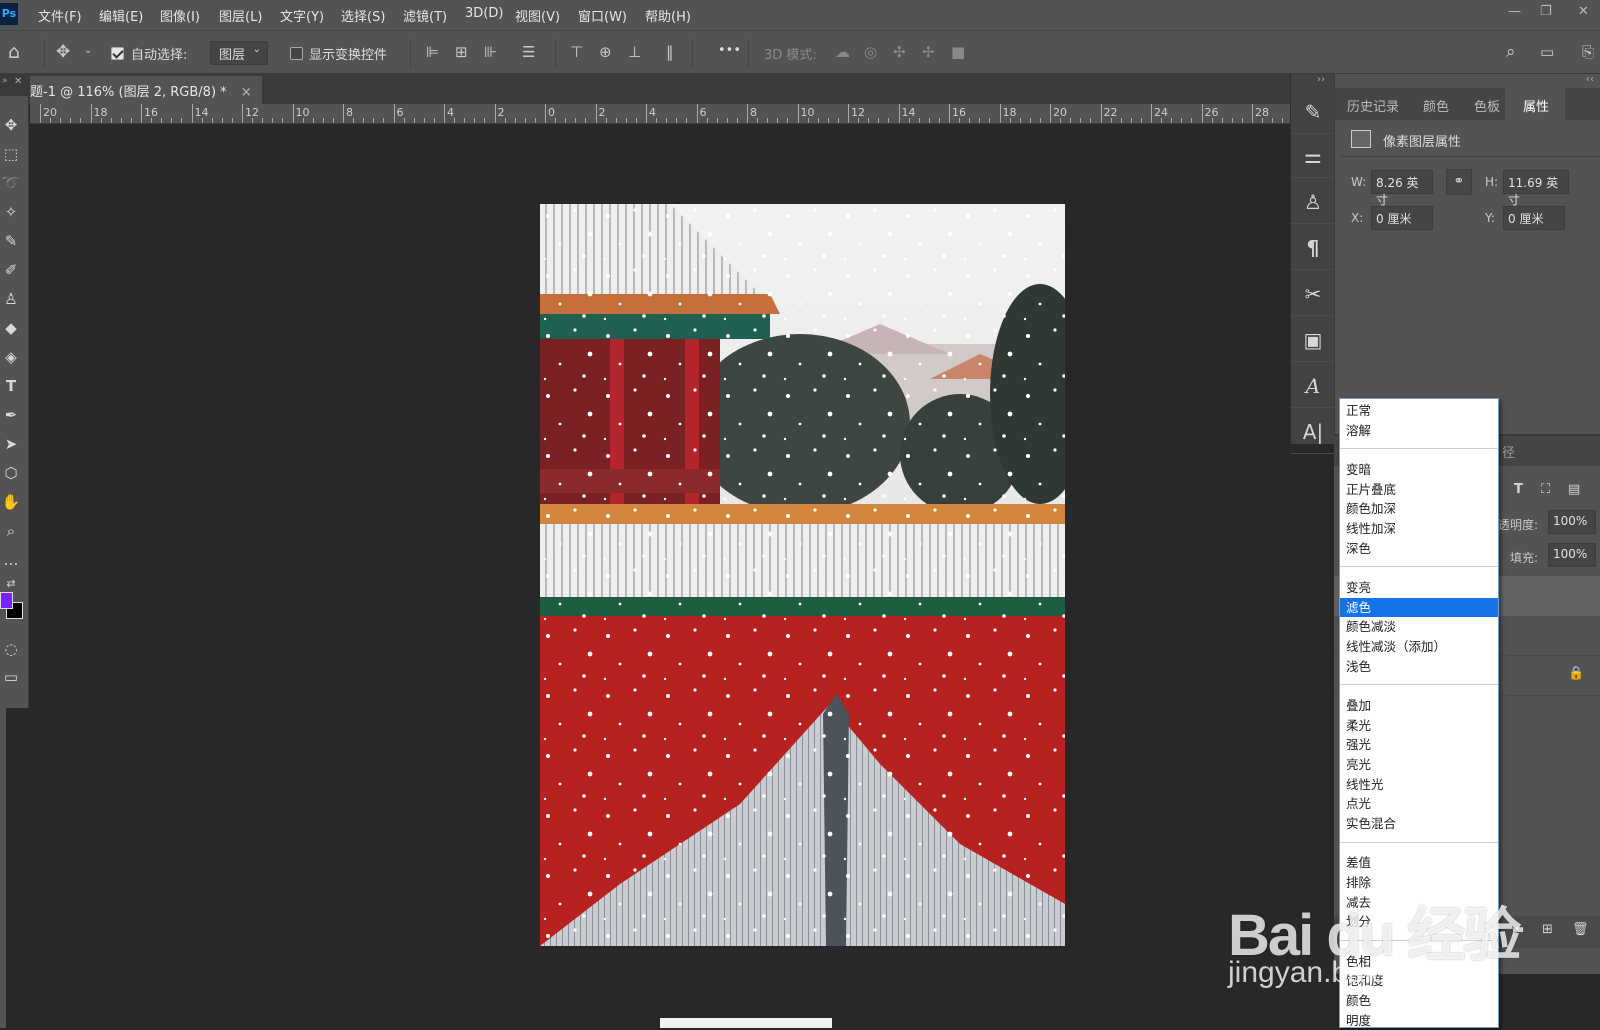 This screenshot has height=1030, width=1600. Describe the element at coordinates (668, 15) in the screenshot. I see `menu-help: 帮助(H)` at that location.